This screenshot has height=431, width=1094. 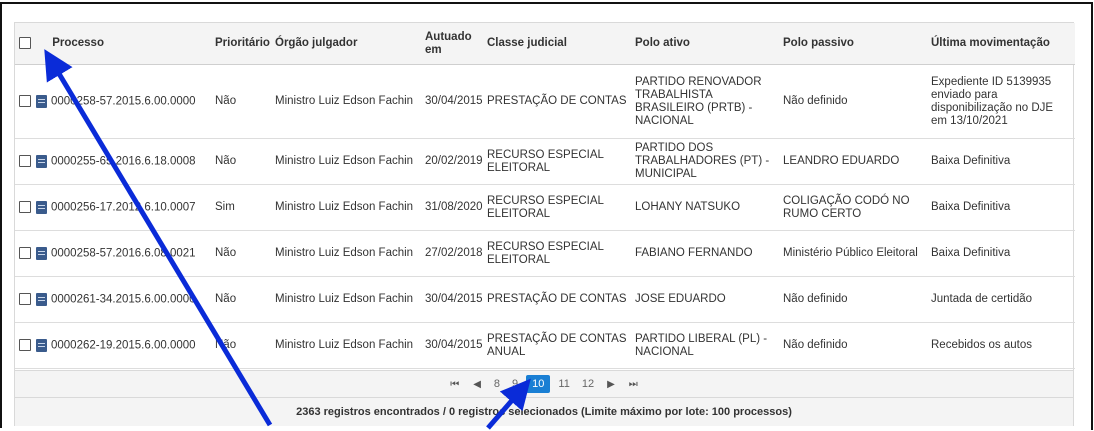 What do you see at coordinates (454, 384) in the screenshot?
I see `first-page-icon: ⏮` at bounding box center [454, 384].